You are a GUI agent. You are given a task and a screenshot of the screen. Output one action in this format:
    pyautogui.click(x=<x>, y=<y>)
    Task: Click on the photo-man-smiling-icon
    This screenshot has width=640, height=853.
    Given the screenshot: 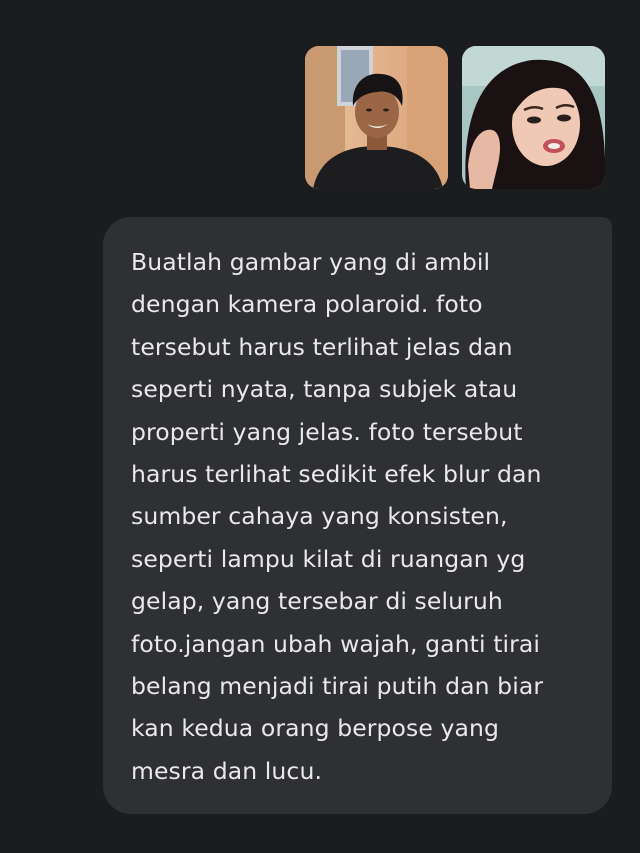 What is the action you would take?
    pyautogui.click(x=376, y=117)
    